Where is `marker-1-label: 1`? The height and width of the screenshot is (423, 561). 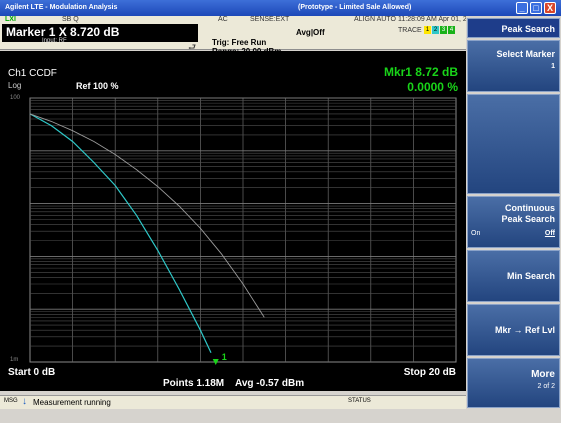
marker-1-label: 1 is located at coordinates (224, 357).